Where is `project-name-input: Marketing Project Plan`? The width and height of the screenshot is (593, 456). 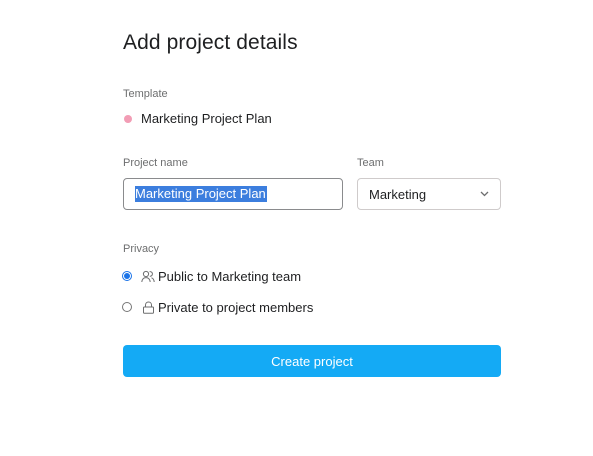 project-name-input: Marketing Project Plan is located at coordinates (233, 194).